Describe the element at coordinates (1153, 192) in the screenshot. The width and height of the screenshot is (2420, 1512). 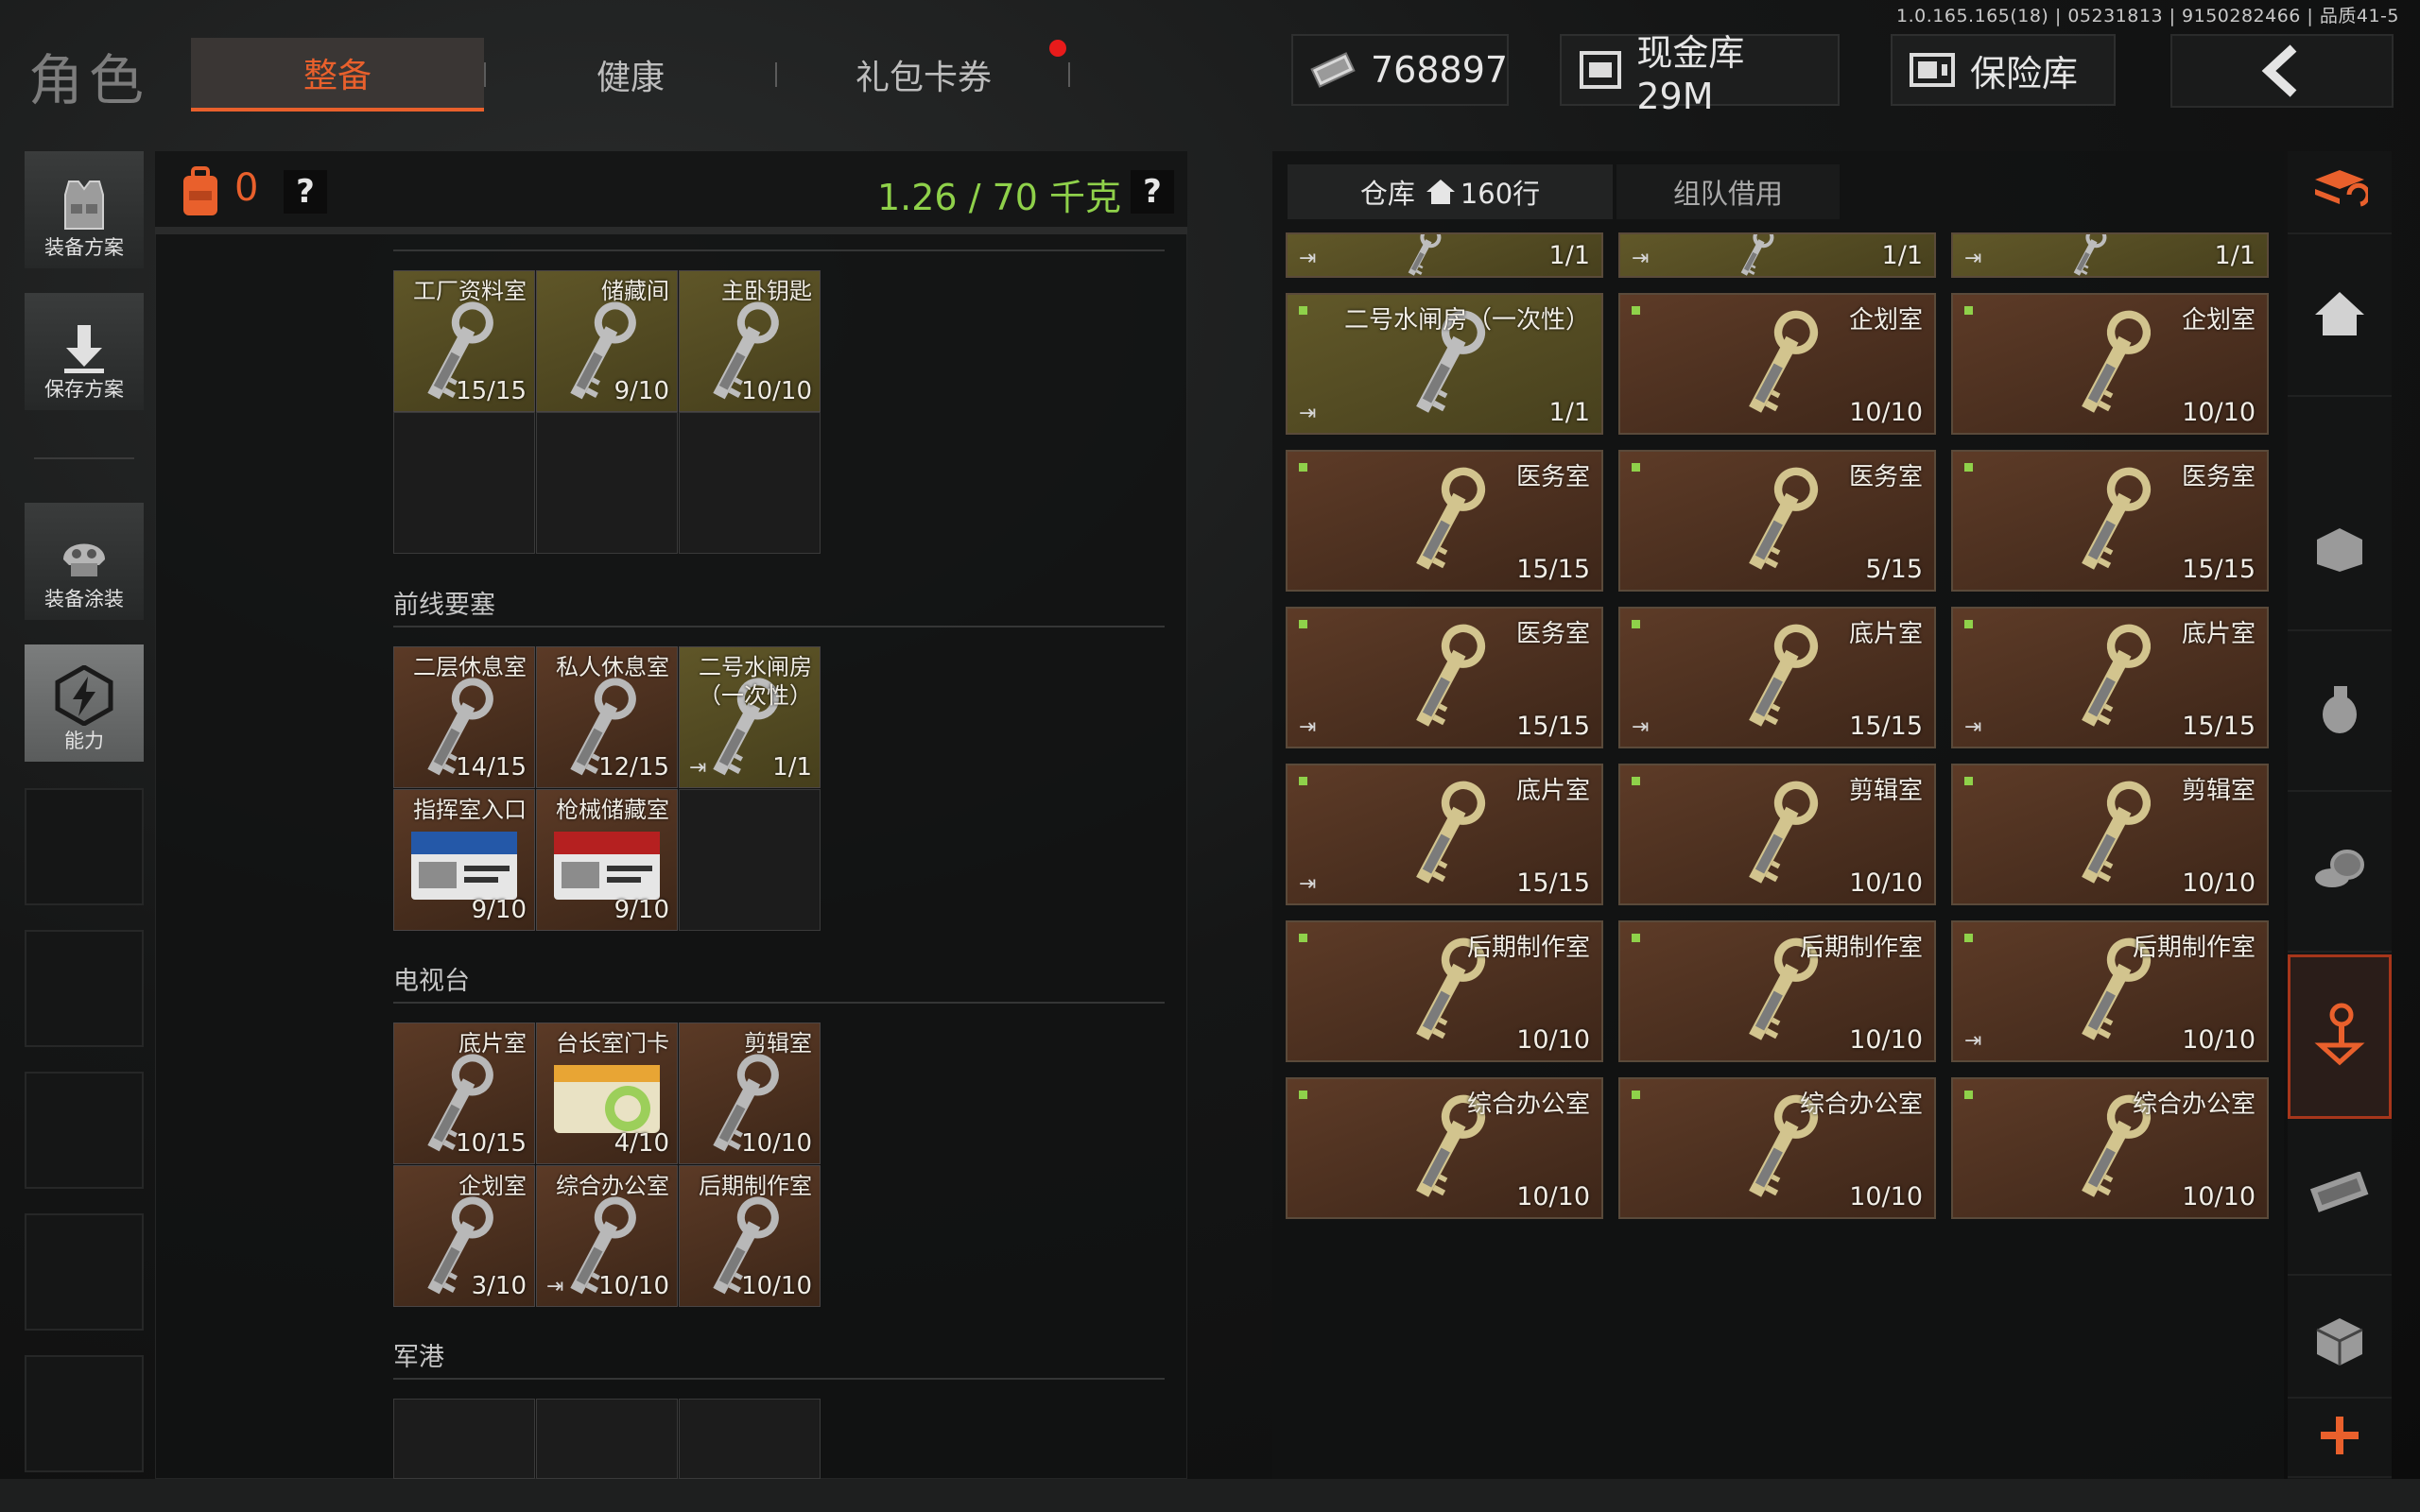
I see `weight-help-button: ?` at that location.